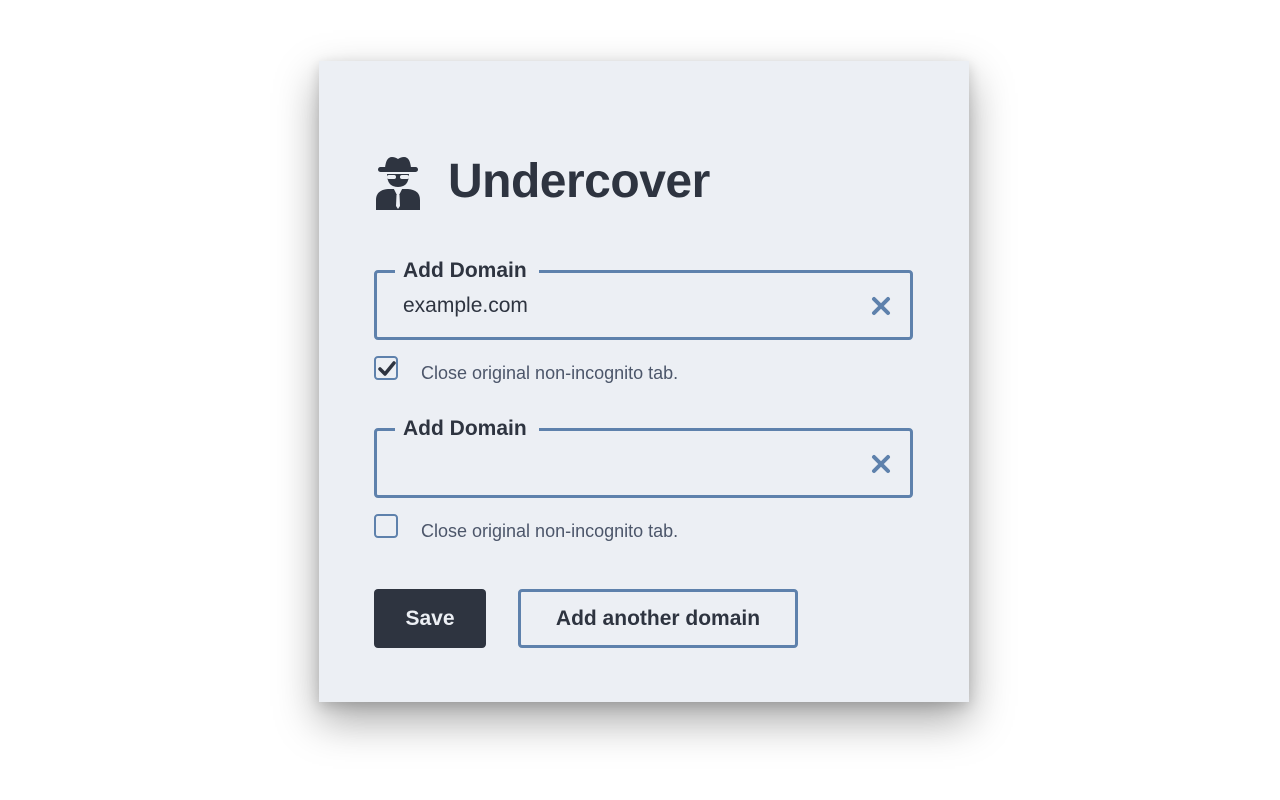 Image resolution: width=1280 pixels, height=800 pixels. I want to click on checkmark-icon, so click(387, 368).